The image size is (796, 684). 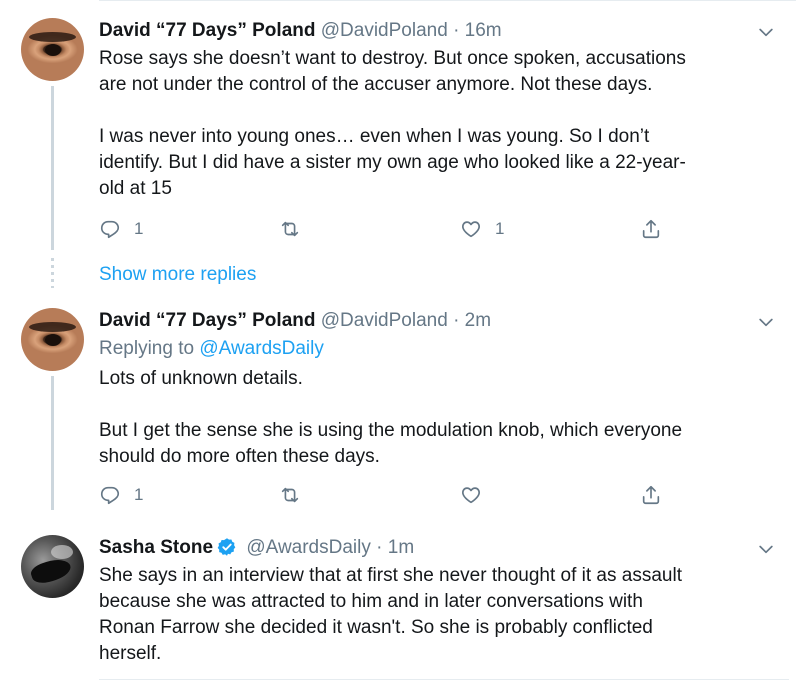 What do you see at coordinates (482, 229) in the screenshot?
I see `like-button: 1` at bounding box center [482, 229].